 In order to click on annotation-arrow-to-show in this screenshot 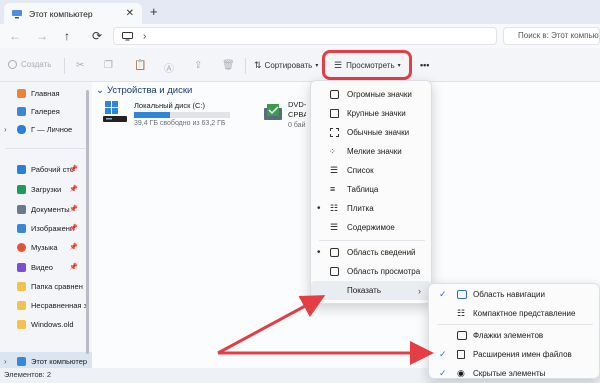, I will do `click(271, 325)`.